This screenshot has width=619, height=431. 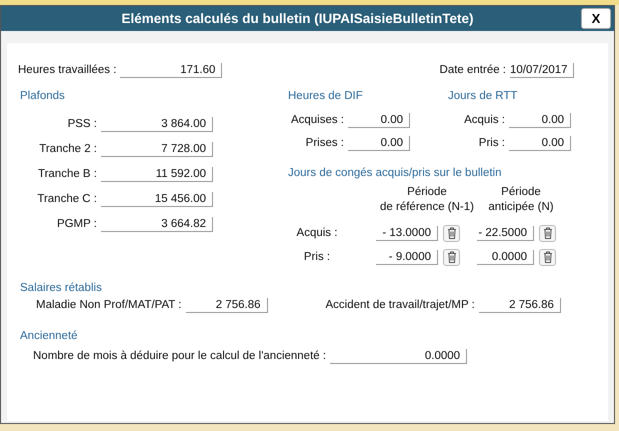 I want to click on input-field: 15 456.00, so click(x=157, y=199).